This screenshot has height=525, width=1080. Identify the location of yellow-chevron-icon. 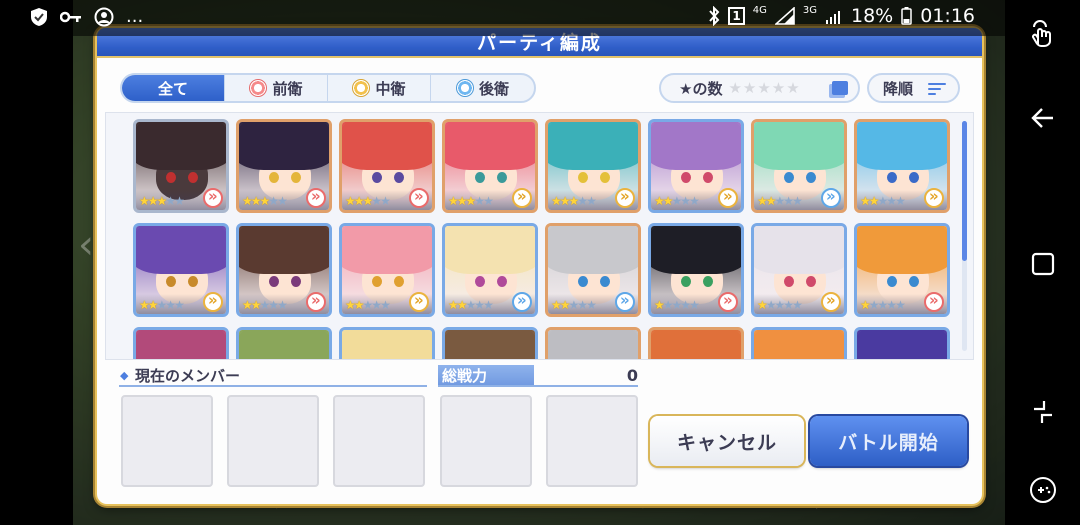
(361, 88).